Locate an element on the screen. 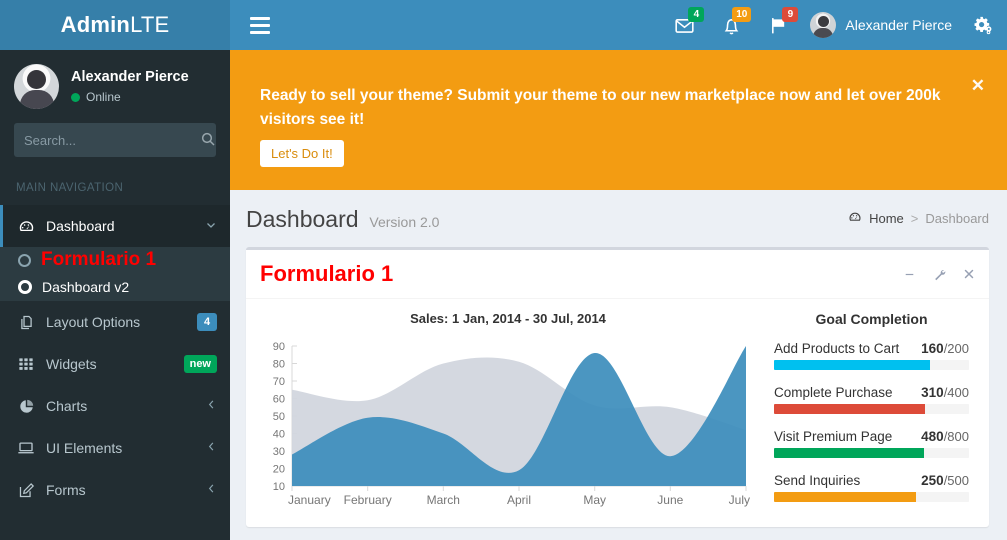 This screenshot has width=1007, height=540. top-navbar: 4 10 9 Alexander Pierce is located at coordinates (618, 25).